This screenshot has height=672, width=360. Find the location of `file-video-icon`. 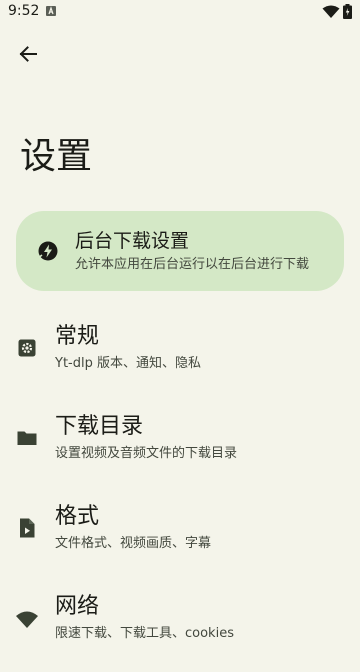

file-video-icon is located at coordinates (27, 528).